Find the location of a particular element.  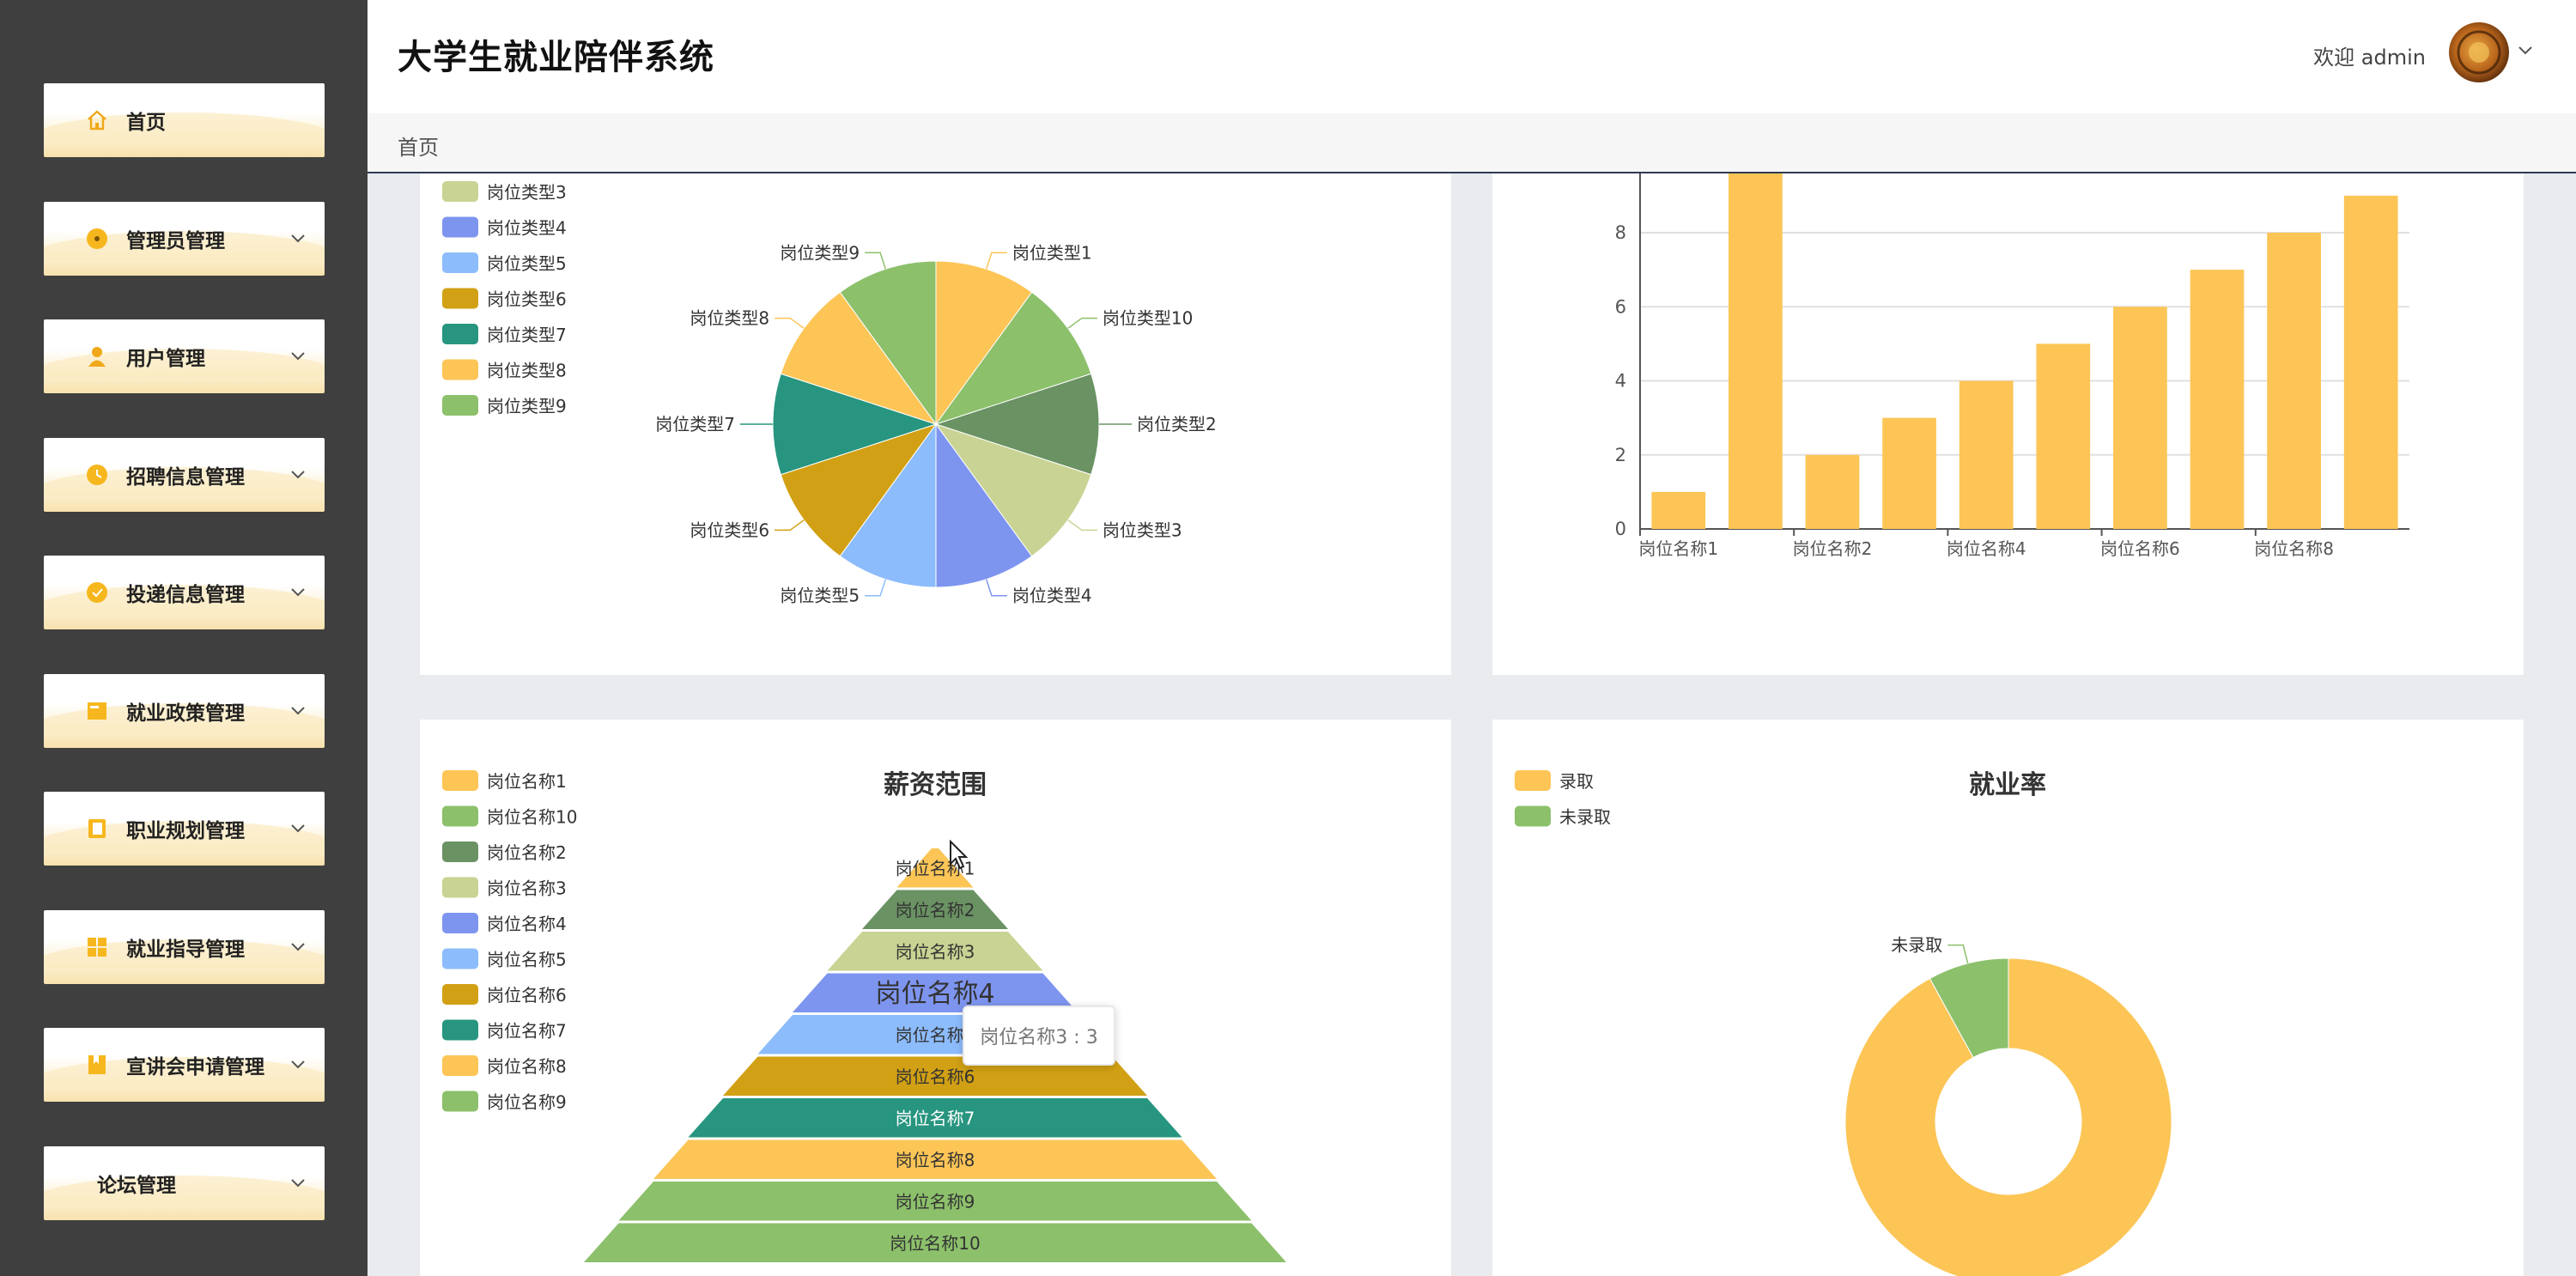

pie-slice-label: 岗位类型8 is located at coordinates (729, 318).